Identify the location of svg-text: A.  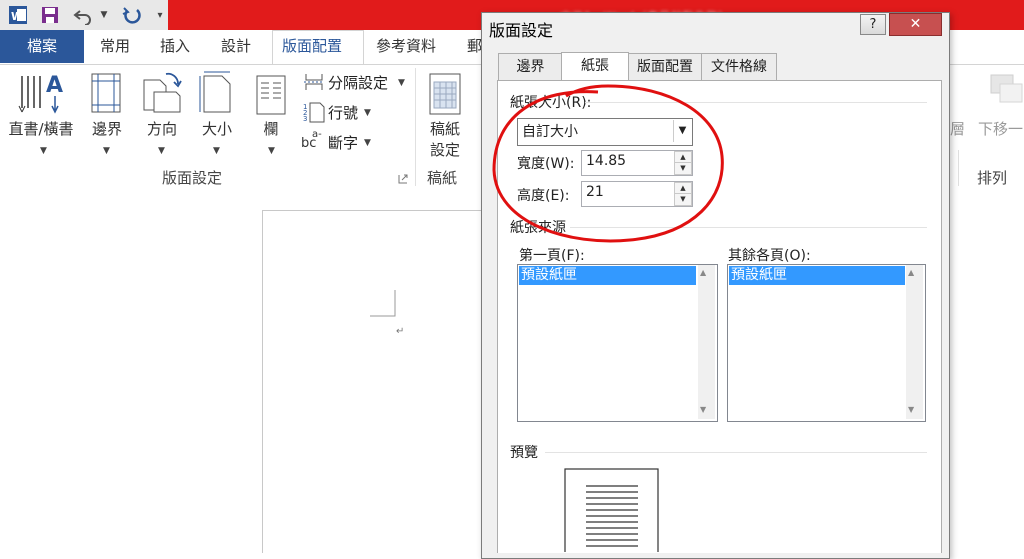
(54, 85).